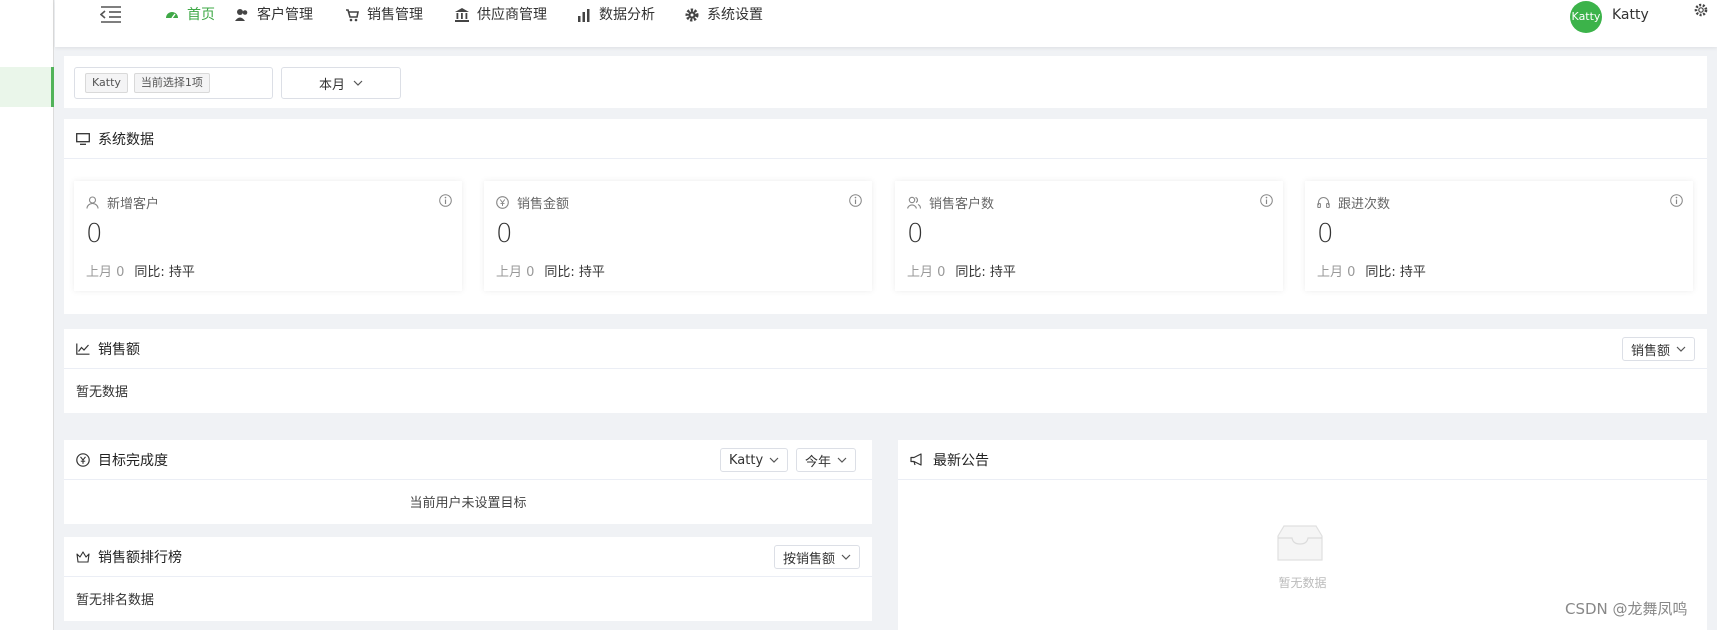  I want to click on panel-title: 最新公告, so click(961, 460).